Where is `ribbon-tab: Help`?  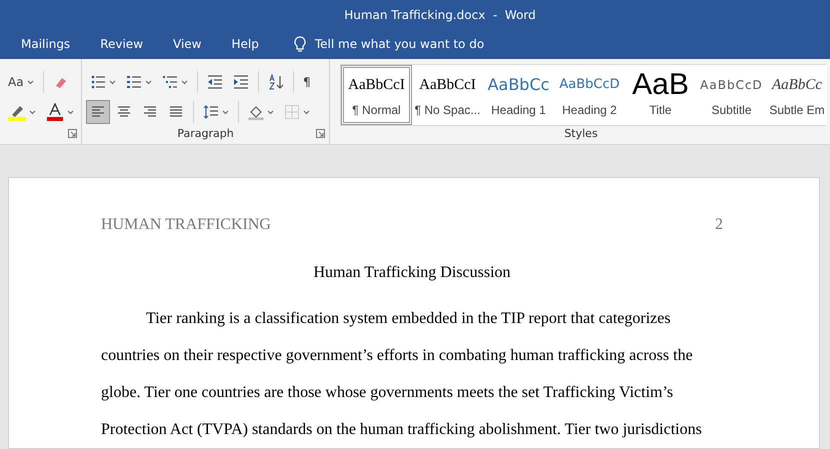 ribbon-tab: Help is located at coordinates (245, 44).